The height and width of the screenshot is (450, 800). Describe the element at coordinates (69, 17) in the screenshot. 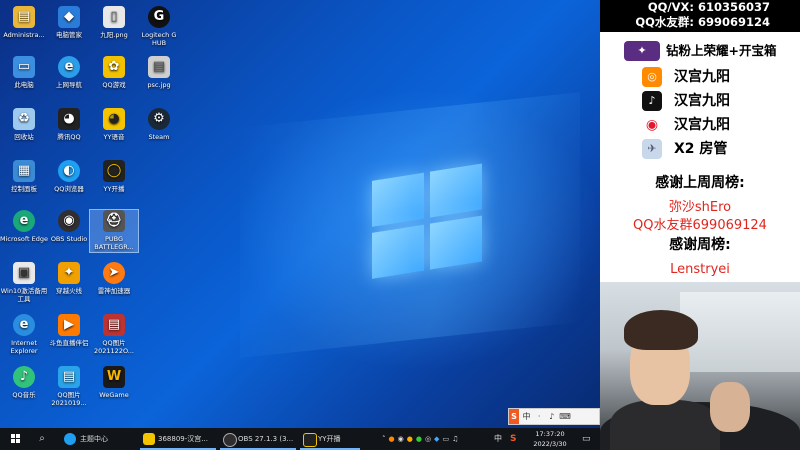

I see `shield-icon: ◆` at that location.